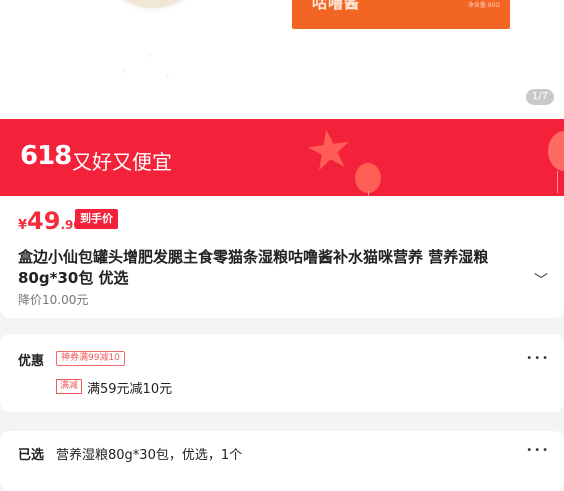 This screenshot has height=491, width=564. Describe the element at coordinates (149, 455) in the screenshot. I see `selected-value: 营养湿粮80g*30包，优选，1个` at that location.